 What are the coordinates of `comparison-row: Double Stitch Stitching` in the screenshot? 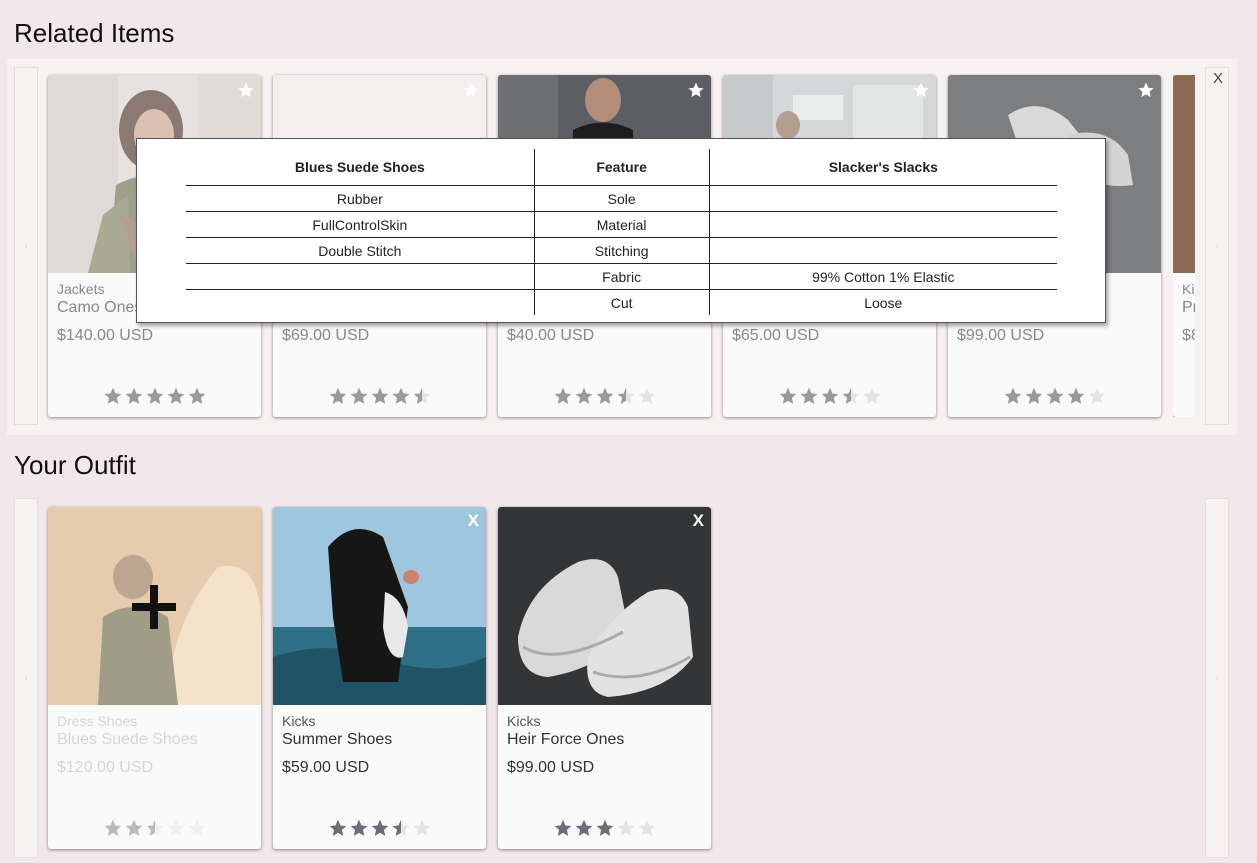 It's located at (621, 250).